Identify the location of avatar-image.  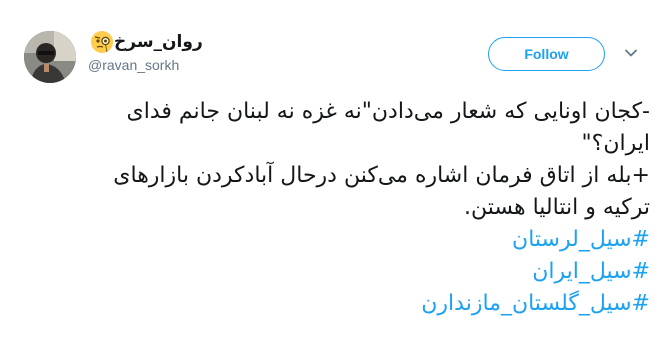
(50, 57).